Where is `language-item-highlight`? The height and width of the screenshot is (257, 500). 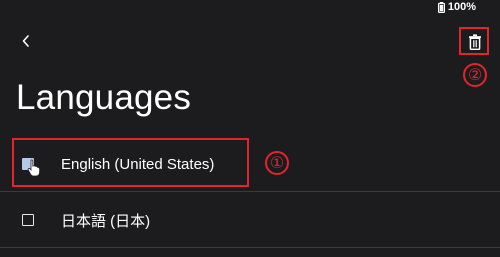
language-item-highlight is located at coordinates (130, 162).